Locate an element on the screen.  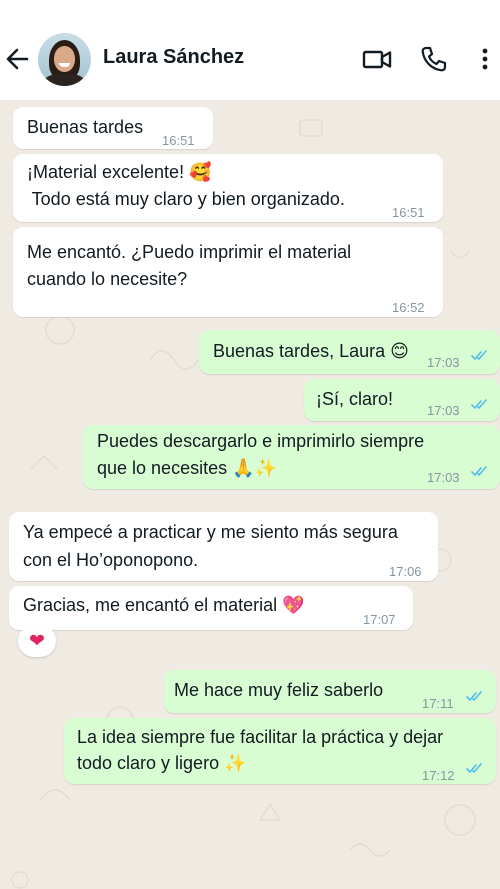
message-text: Me encantó. ¿Puedo imprimir el material is located at coordinates (189, 252).